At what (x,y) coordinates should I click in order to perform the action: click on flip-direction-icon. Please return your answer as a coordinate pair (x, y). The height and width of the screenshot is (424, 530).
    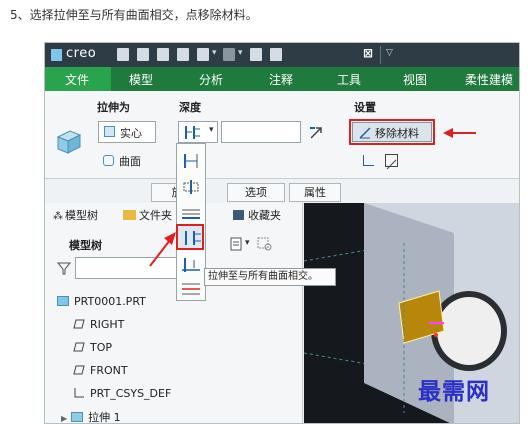
    Looking at the image, I should click on (316, 133).